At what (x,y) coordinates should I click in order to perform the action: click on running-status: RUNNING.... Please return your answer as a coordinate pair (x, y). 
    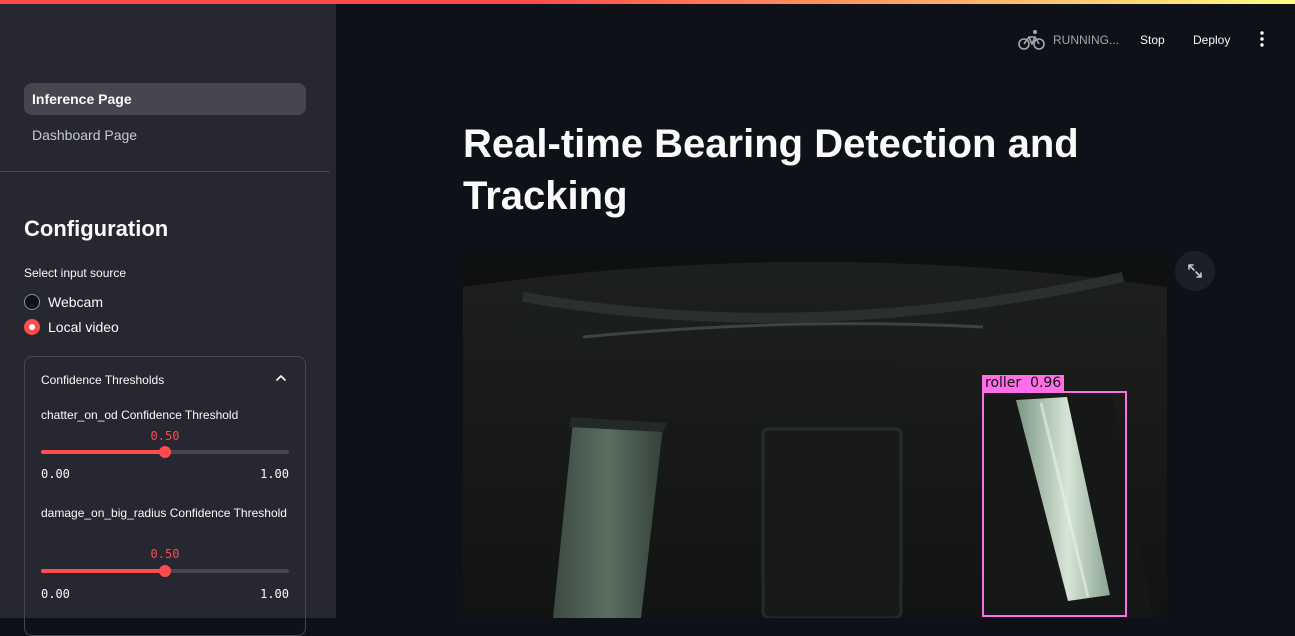
    Looking at the image, I should click on (1068, 40).